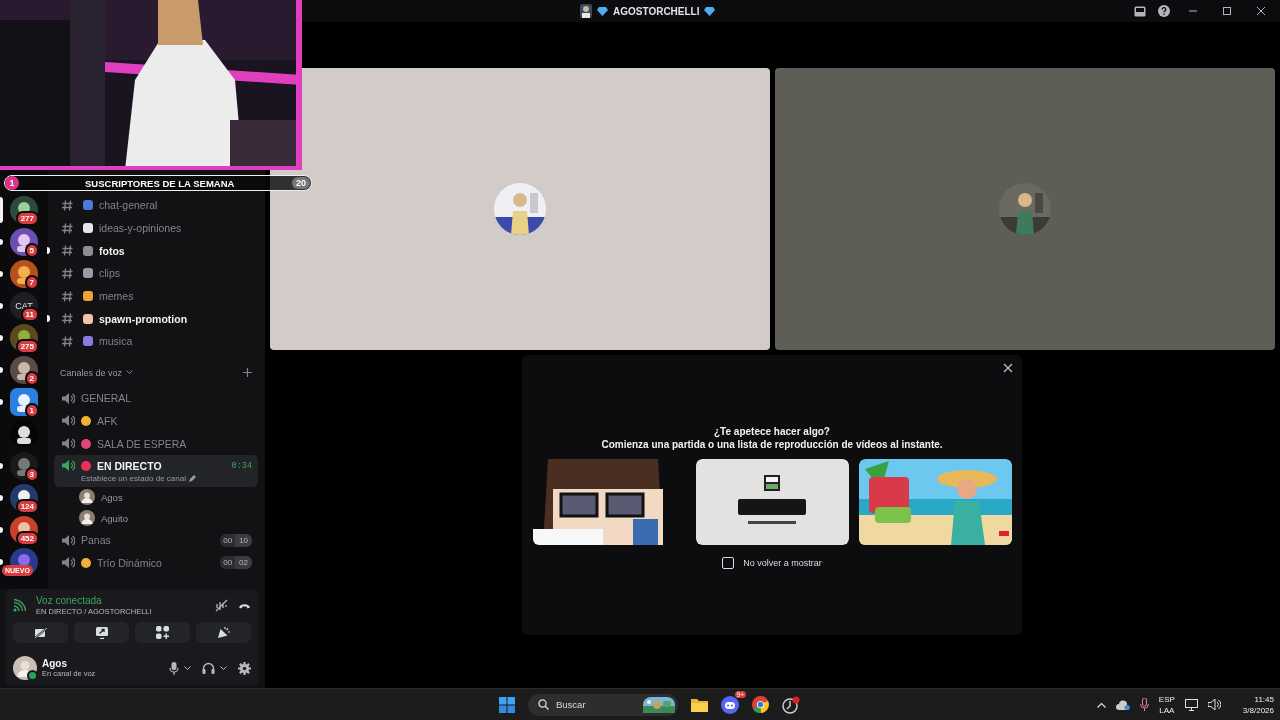 The image size is (1280, 720). I want to click on soundboard-button, so click(223, 632).